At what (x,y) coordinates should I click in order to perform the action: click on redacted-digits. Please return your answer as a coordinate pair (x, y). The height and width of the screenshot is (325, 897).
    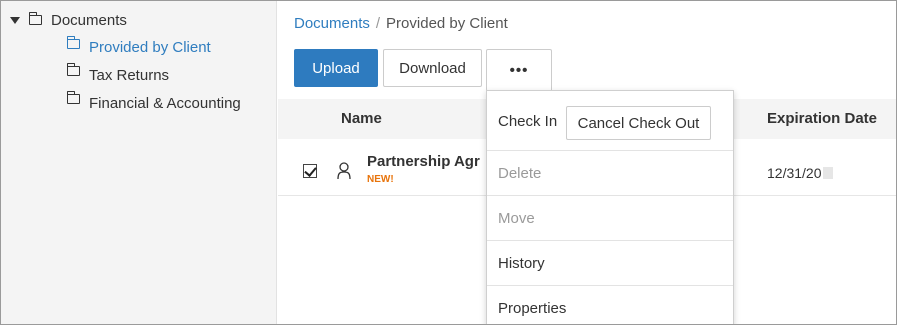
    Looking at the image, I should click on (827, 173).